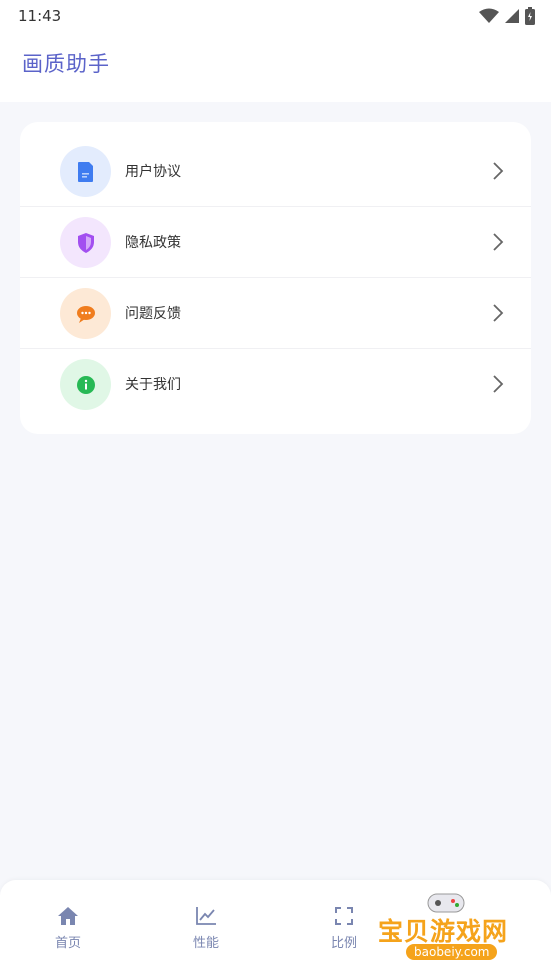 The height and width of the screenshot is (979, 551). Describe the element at coordinates (68, 916) in the screenshot. I see `home-icon` at that location.